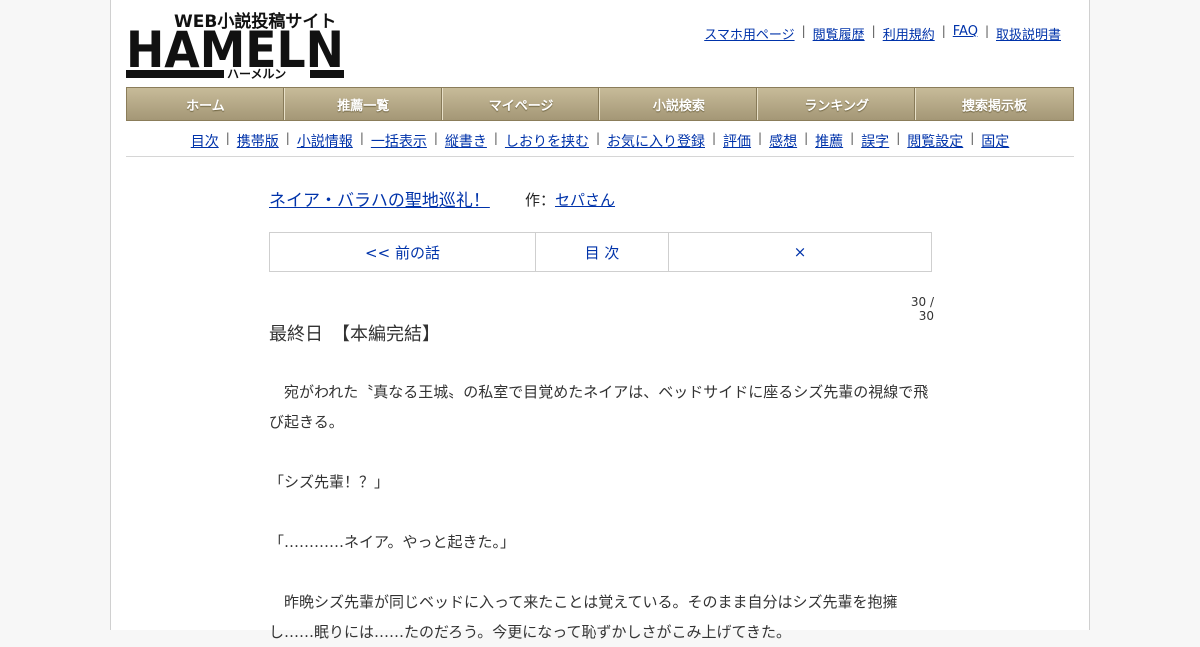 This screenshot has width=1200, height=647. Describe the element at coordinates (800, 252) in the screenshot. I see `next-chapter-link: ×` at that location.